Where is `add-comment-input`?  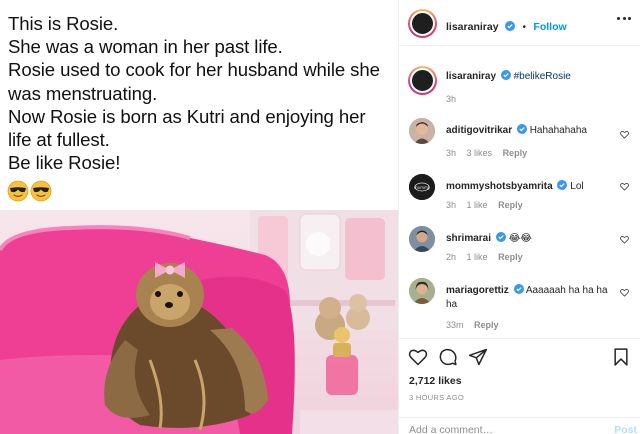
add-comment-input is located at coordinates (499, 429).